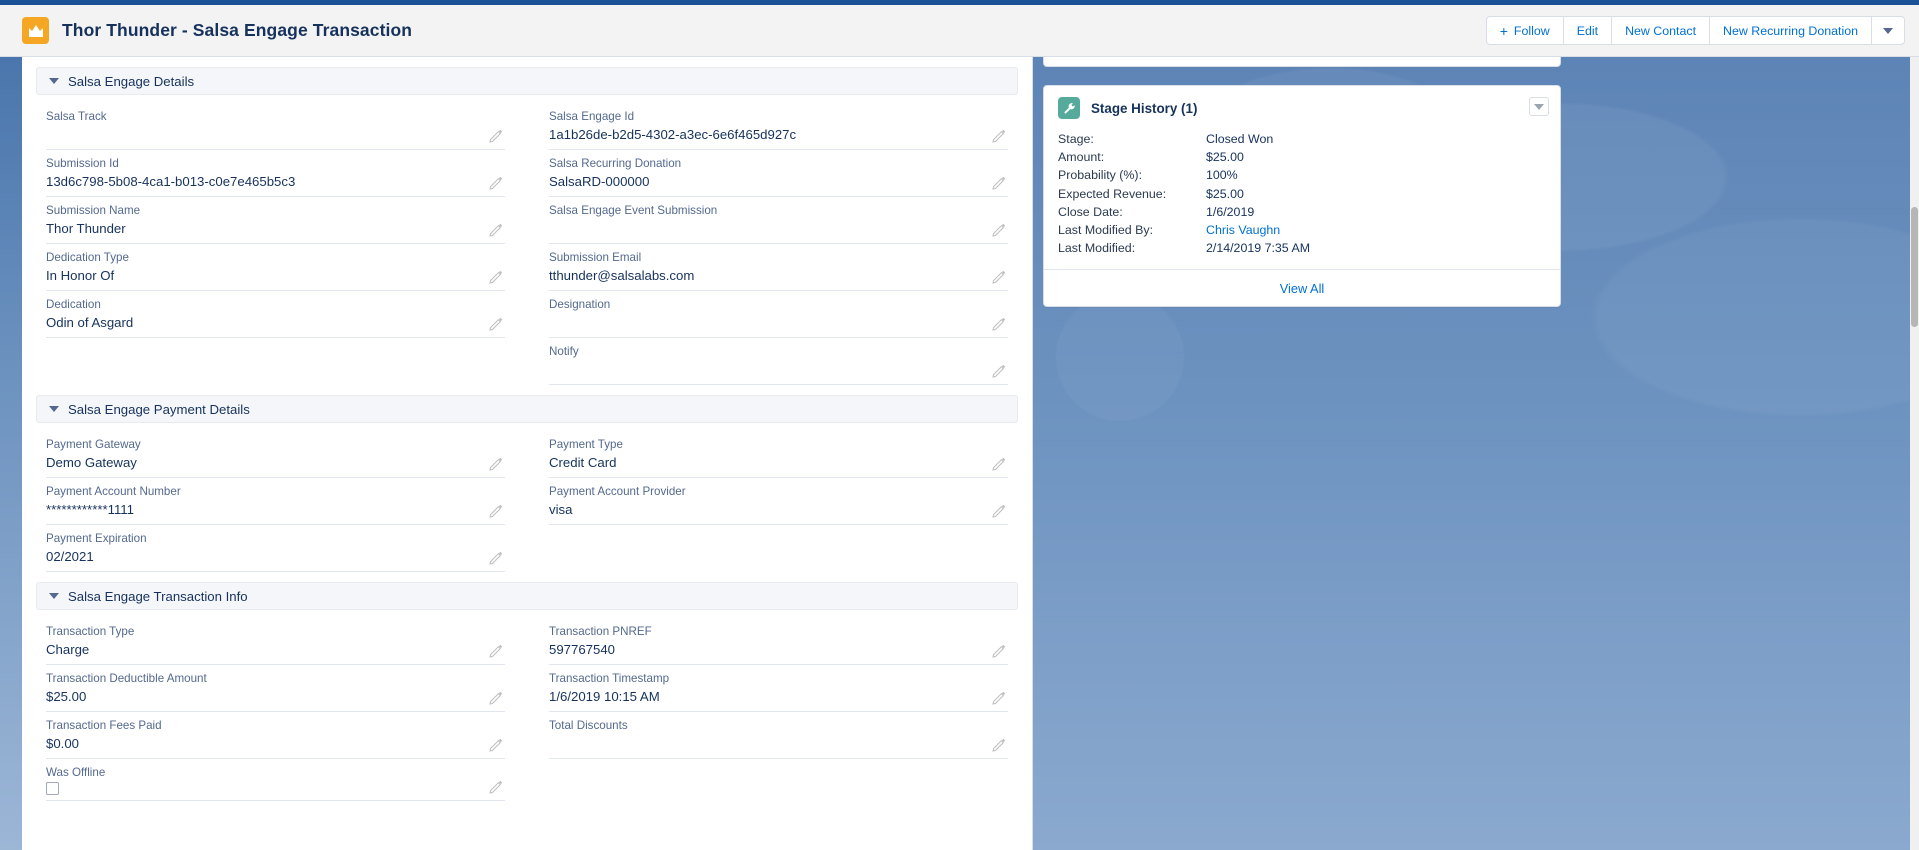 This screenshot has height=850, width=1919. Describe the element at coordinates (1587, 30) in the screenshot. I see `edit-button: Edit` at that location.